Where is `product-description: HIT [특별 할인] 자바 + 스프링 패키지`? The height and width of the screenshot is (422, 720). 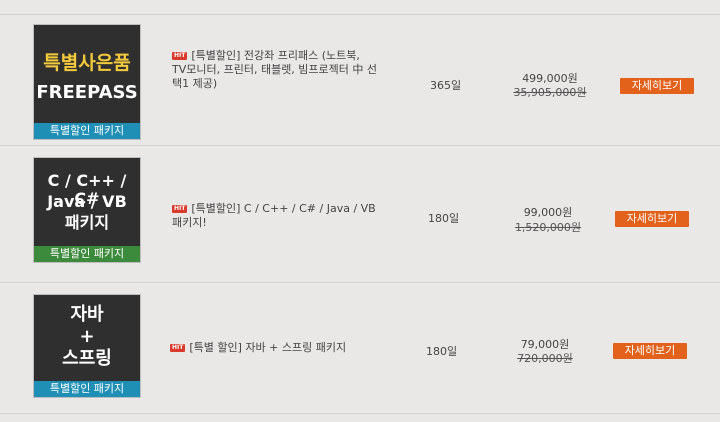
product-description: HIT [특별 할인] 자바 + 스프링 패키지 is located at coordinates (280, 348).